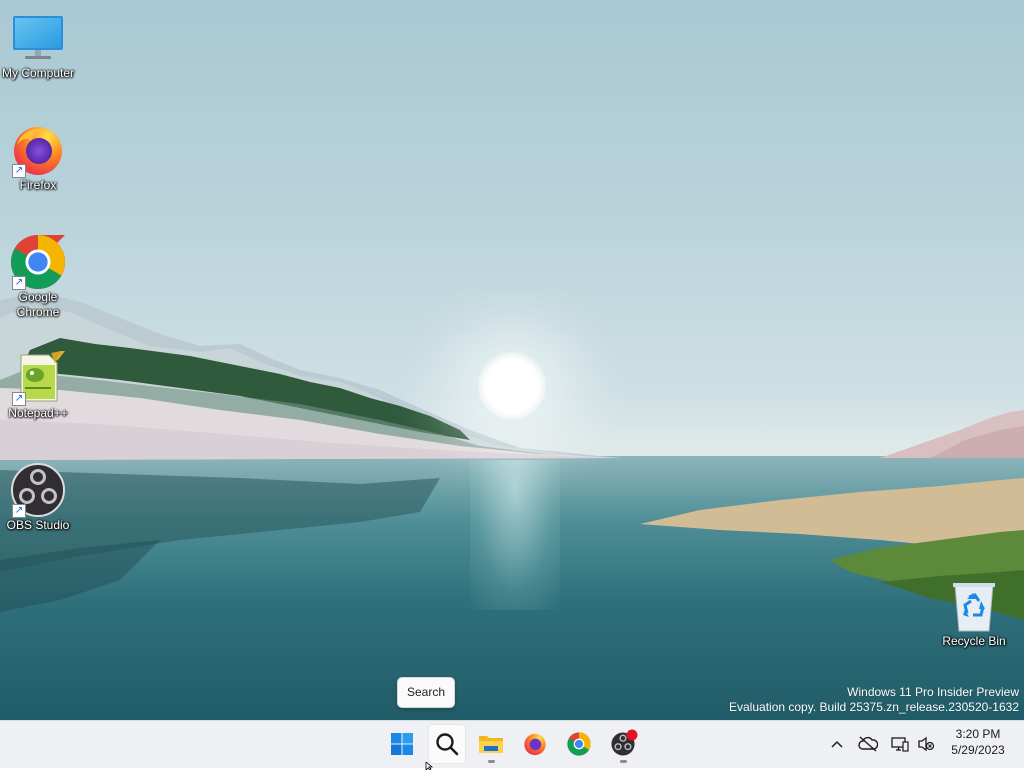  I want to click on search-tooltip: Search, so click(426, 692).